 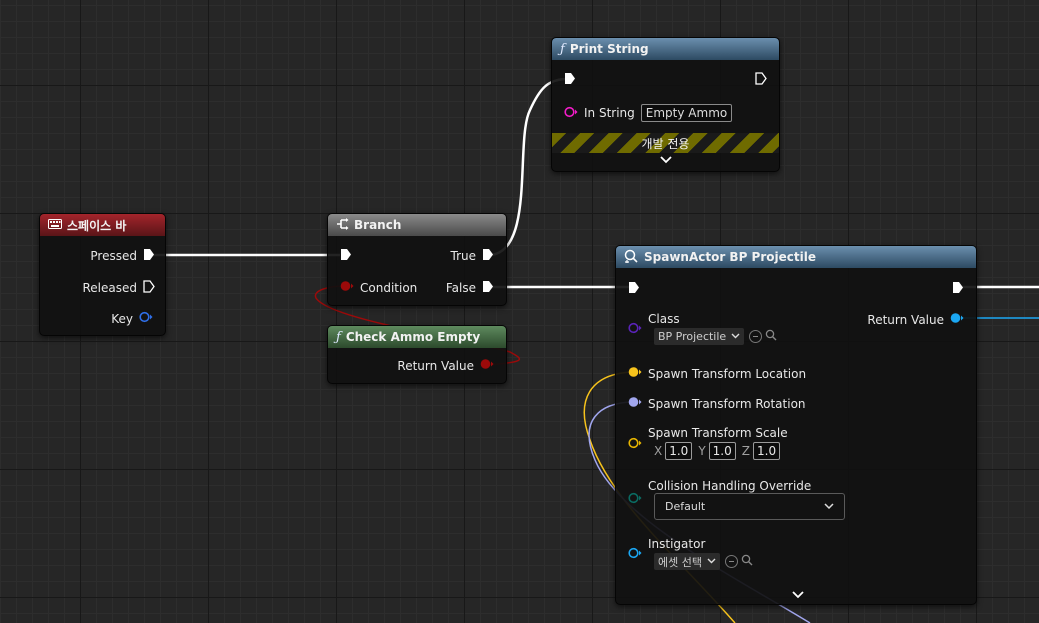 I want to click on scale-x-label: X, so click(x=658, y=451).